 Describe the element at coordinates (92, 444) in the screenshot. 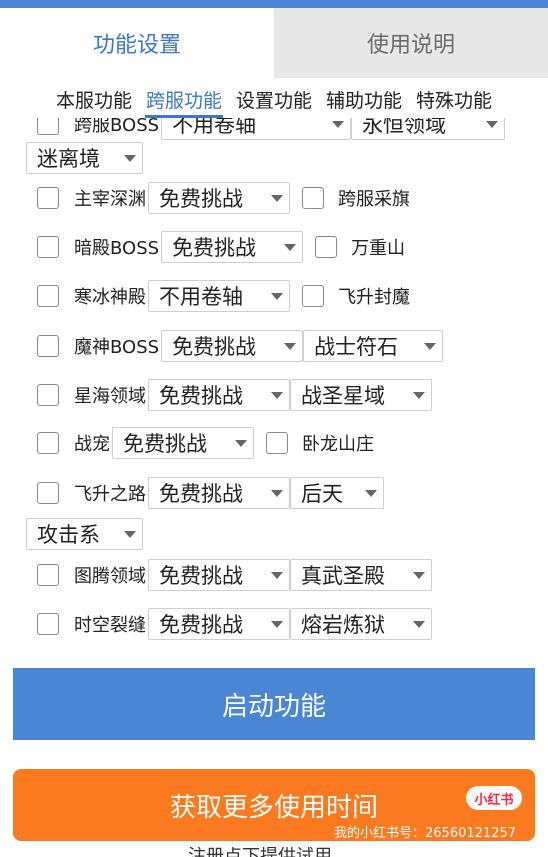

I see `label-zhanchong: 战宠` at that location.